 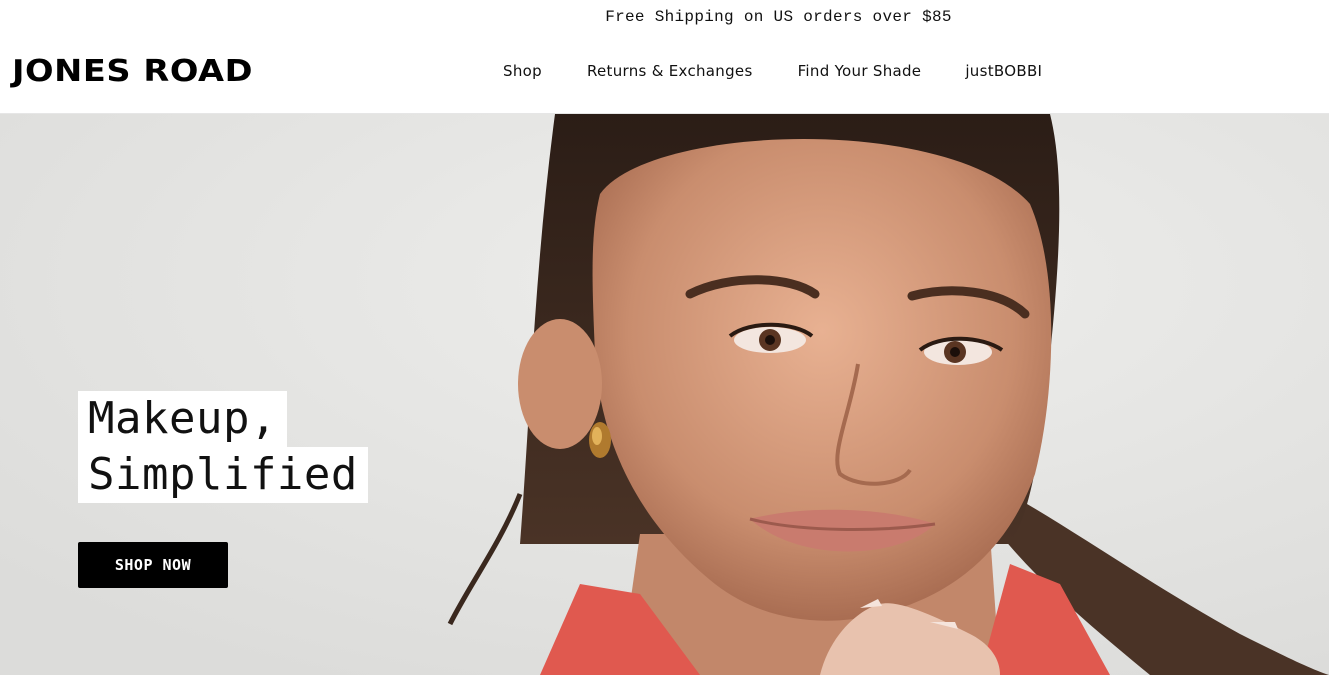 I want to click on shop-now-button: SHOP NOW, so click(x=153, y=565).